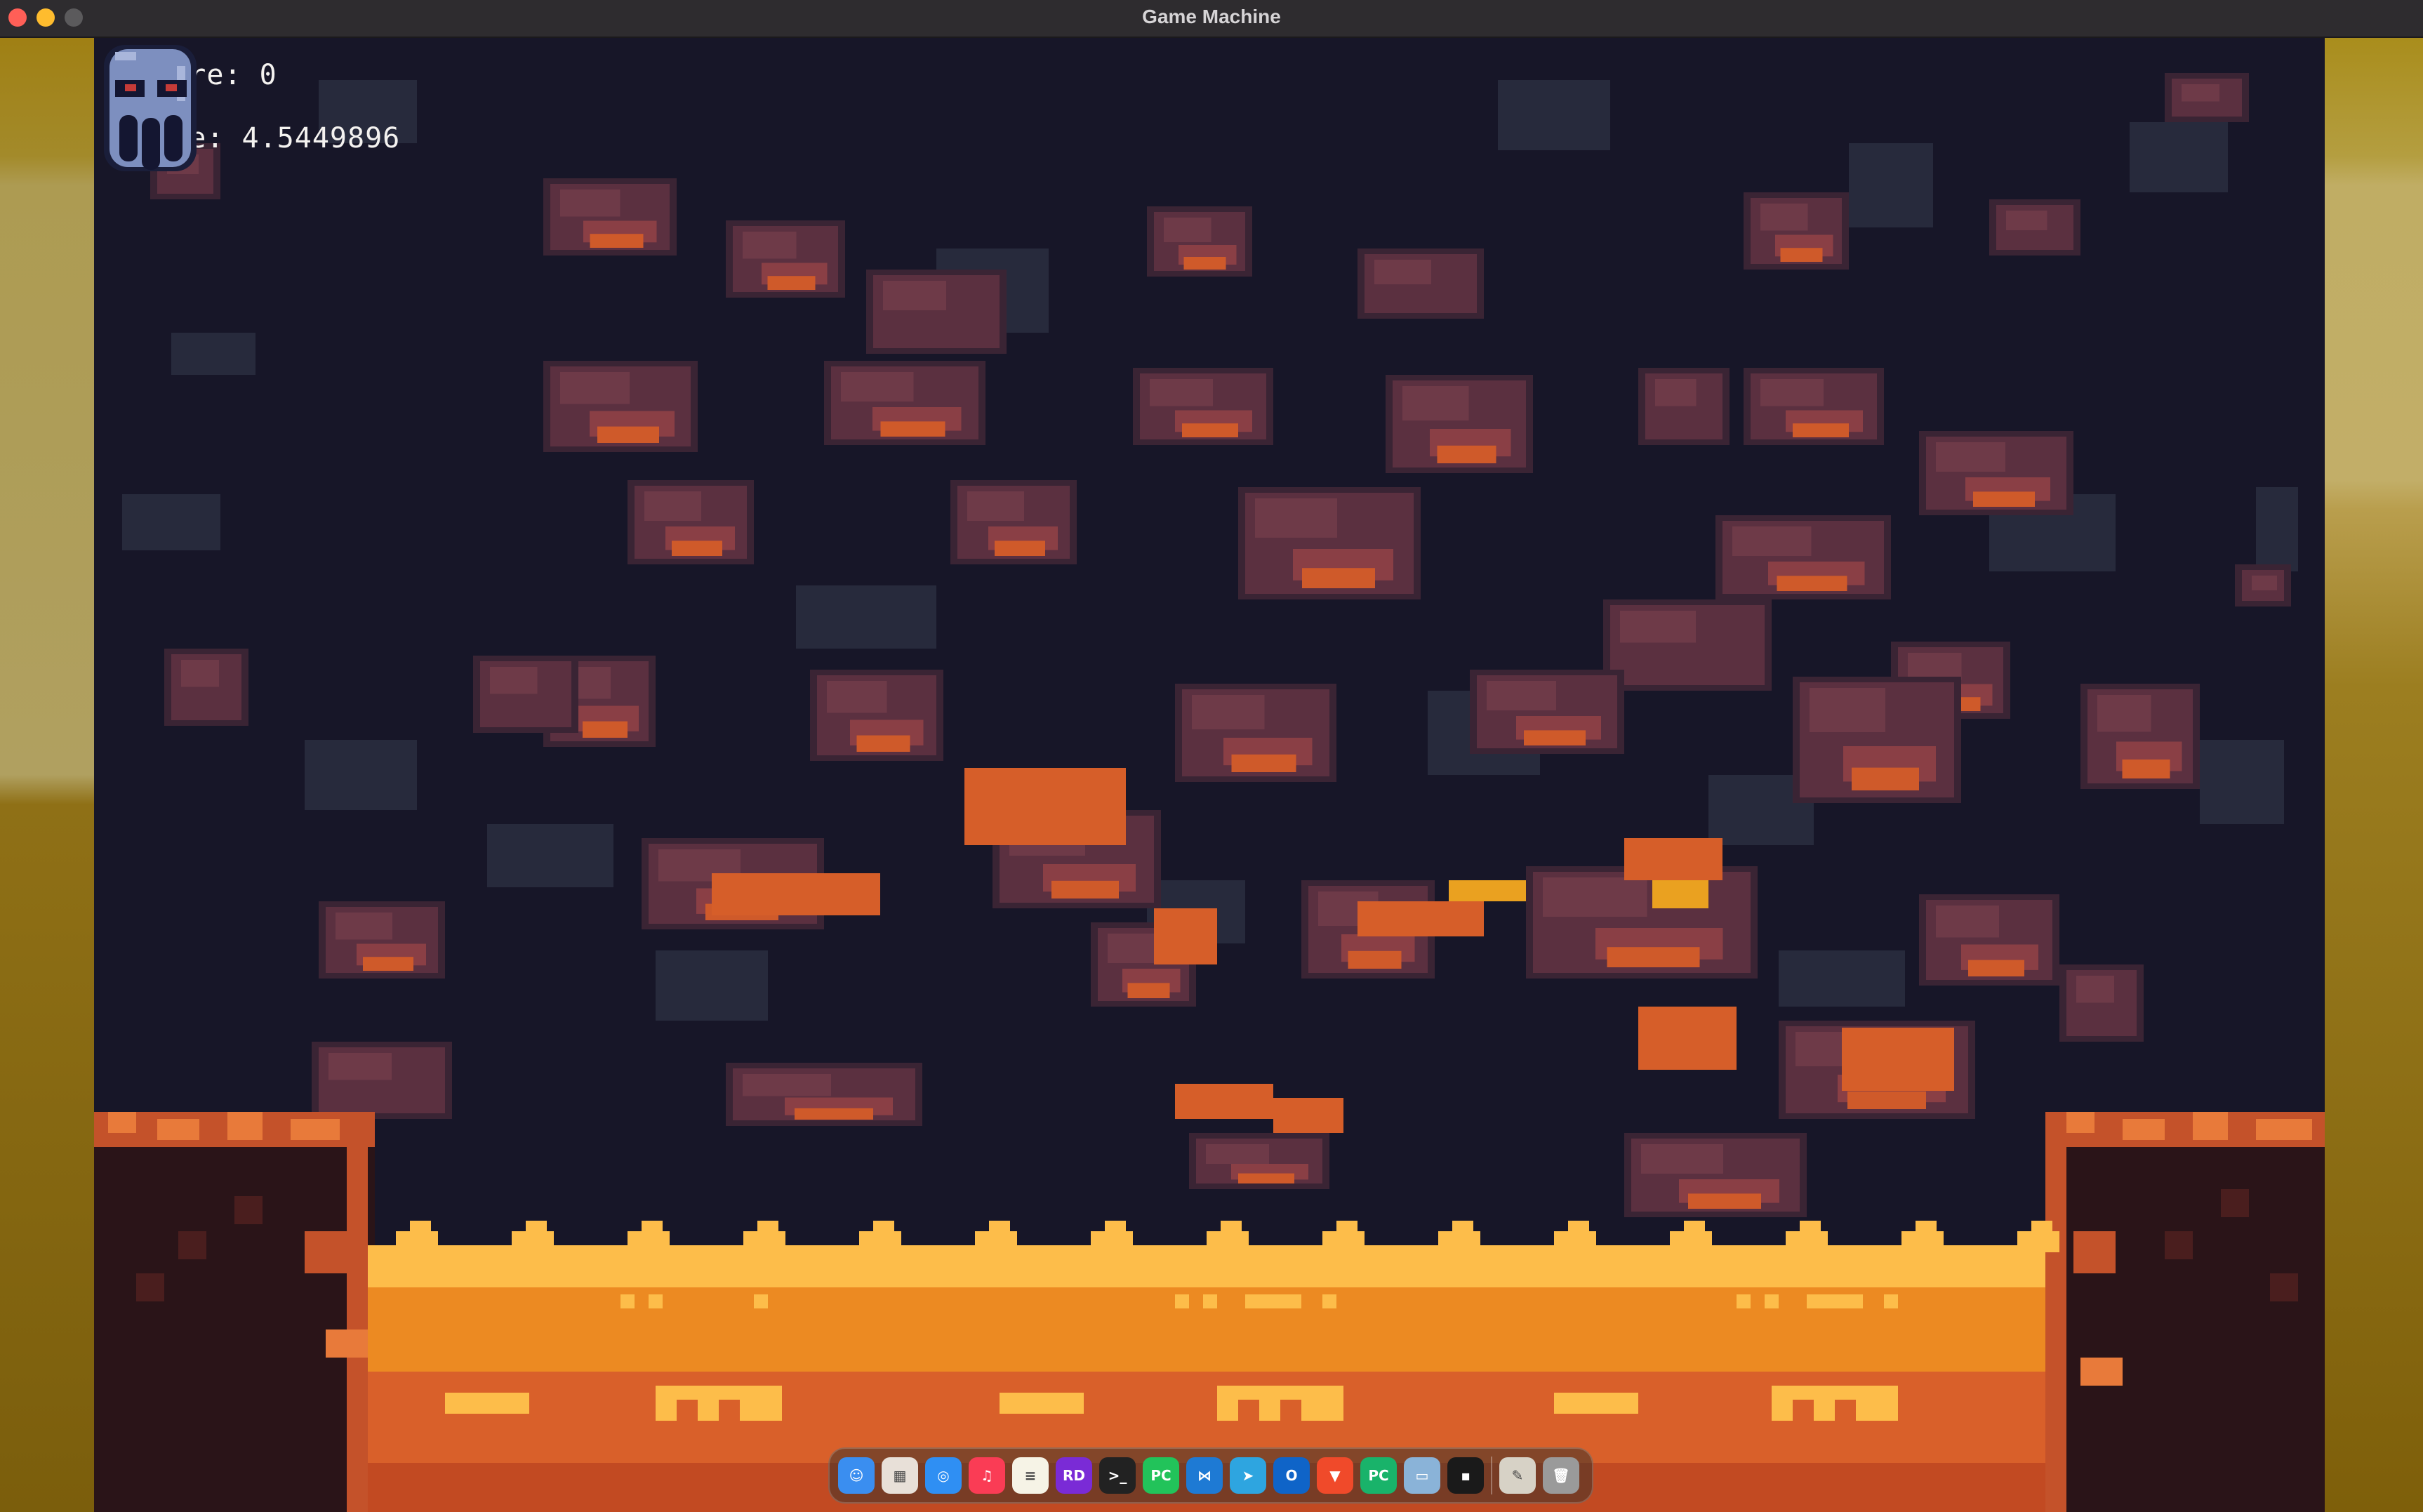 The width and height of the screenshot is (2423, 1512). Describe the element at coordinates (234, 1312) in the screenshot. I see `left-ledge` at that location.